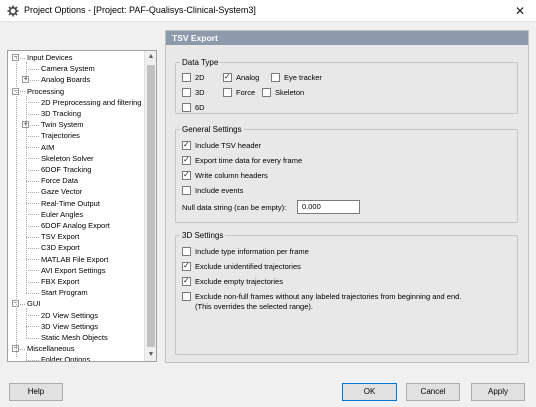 This screenshot has height=407, width=536. Describe the element at coordinates (70, 203) in the screenshot. I see `tree-item-real-time-output: Real-Time Output` at that location.